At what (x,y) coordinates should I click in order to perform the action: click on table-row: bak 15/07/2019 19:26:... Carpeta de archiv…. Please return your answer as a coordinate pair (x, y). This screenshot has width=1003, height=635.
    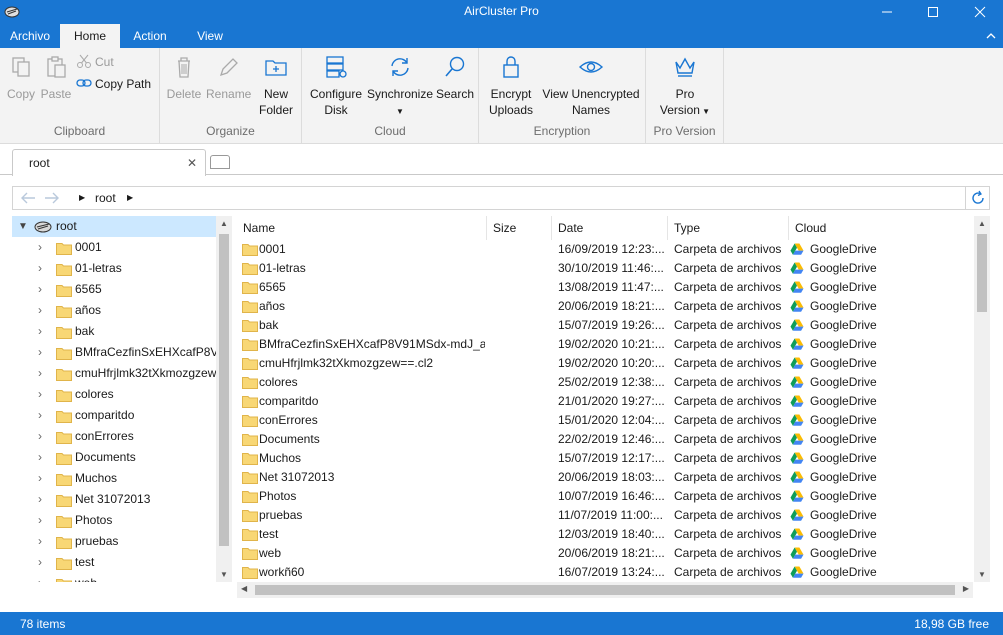
    Looking at the image, I should click on (605, 325).